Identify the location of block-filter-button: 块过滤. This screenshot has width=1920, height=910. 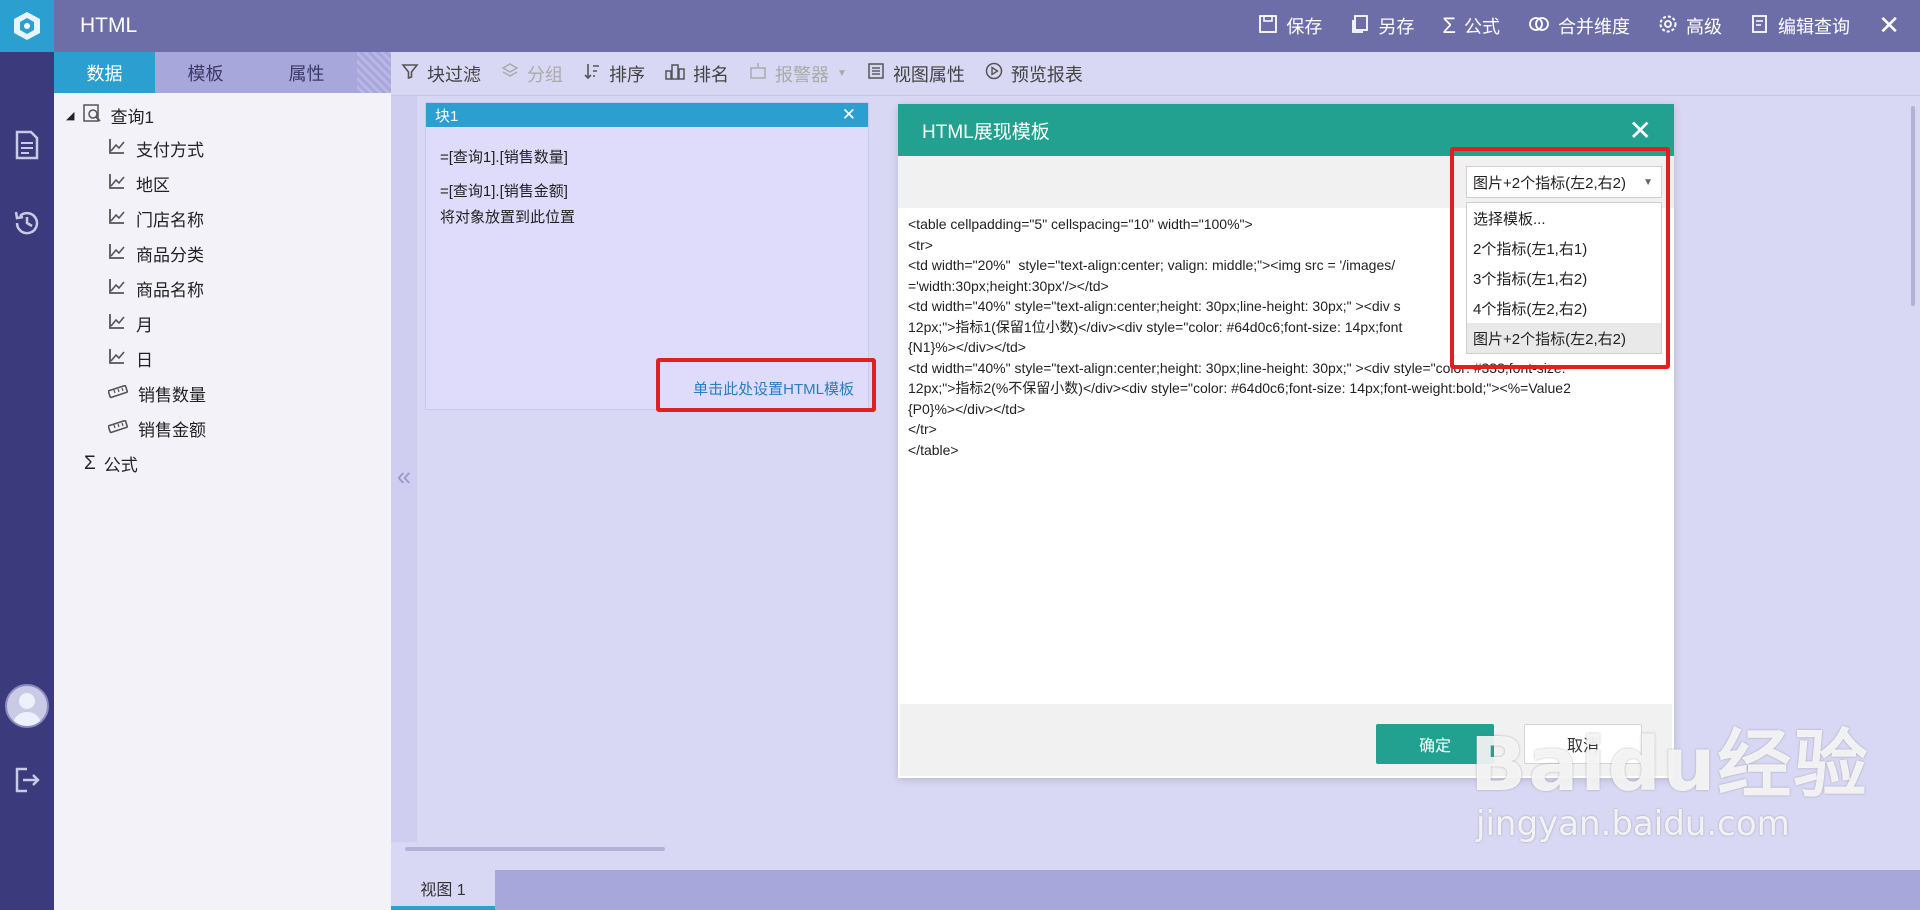
(441, 74).